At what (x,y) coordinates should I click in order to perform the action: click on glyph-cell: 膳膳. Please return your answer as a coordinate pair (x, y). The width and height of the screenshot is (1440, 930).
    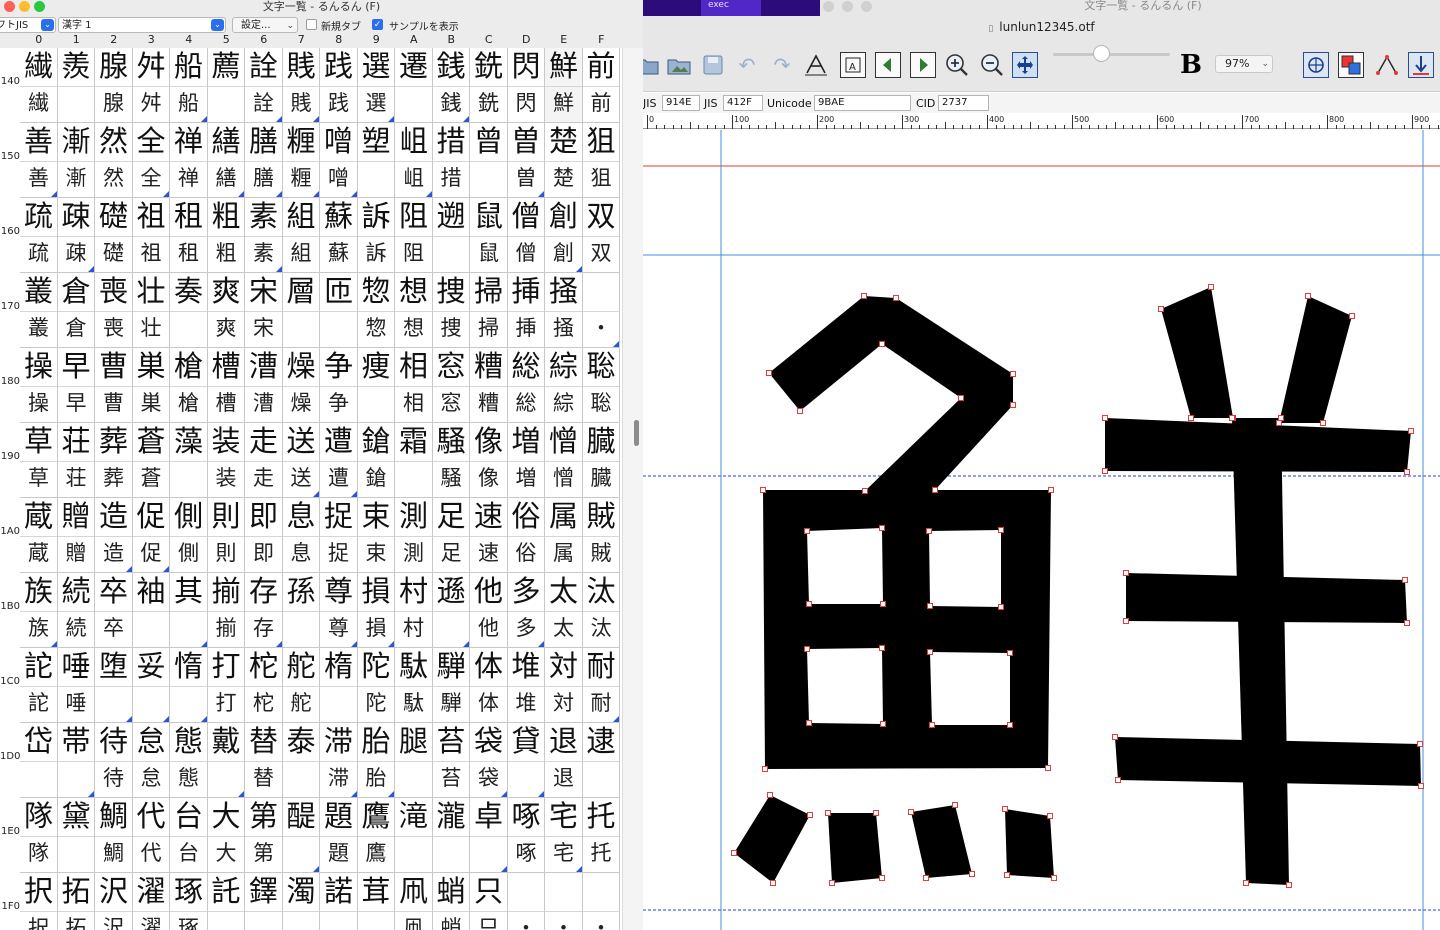
    Looking at the image, I should click on (264, 160).